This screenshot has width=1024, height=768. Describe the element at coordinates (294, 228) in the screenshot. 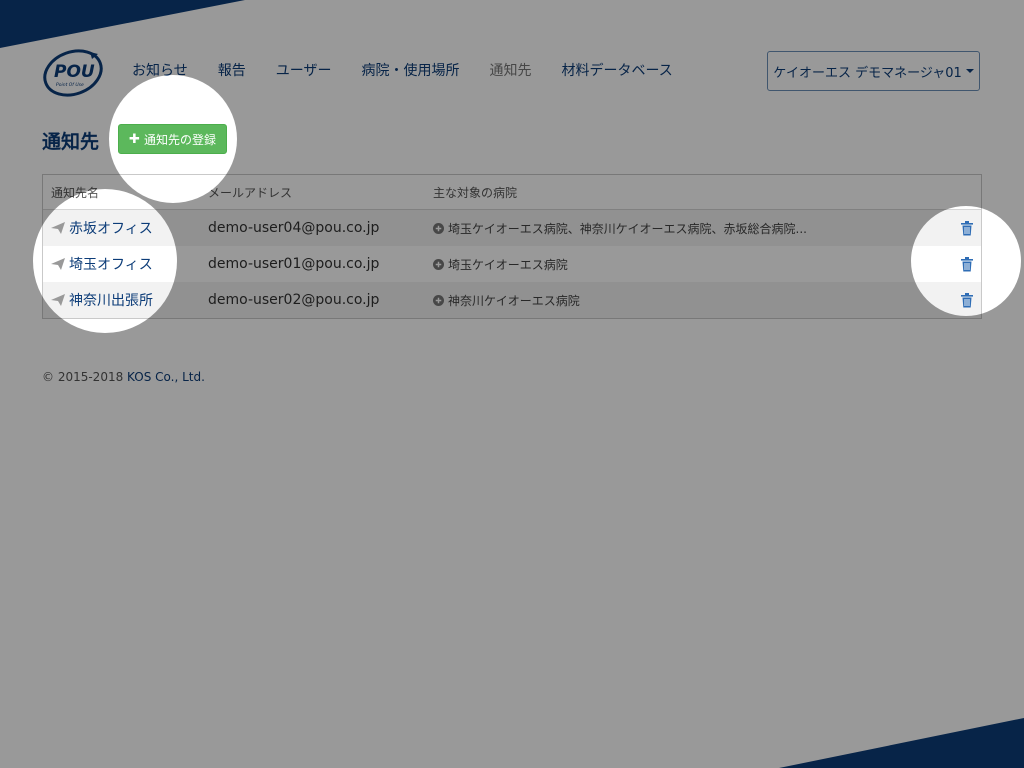

I see `target-email: demo-user04@pou.co.jp` at that location.